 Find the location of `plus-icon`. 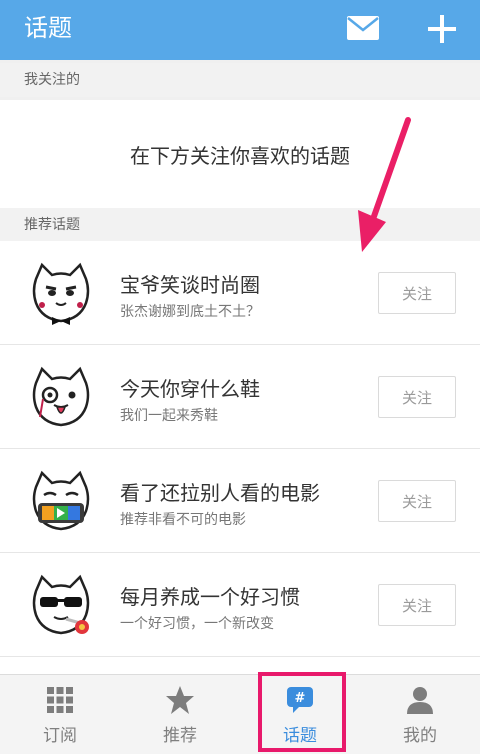

plus-icon is located at coordinates (442, 29).